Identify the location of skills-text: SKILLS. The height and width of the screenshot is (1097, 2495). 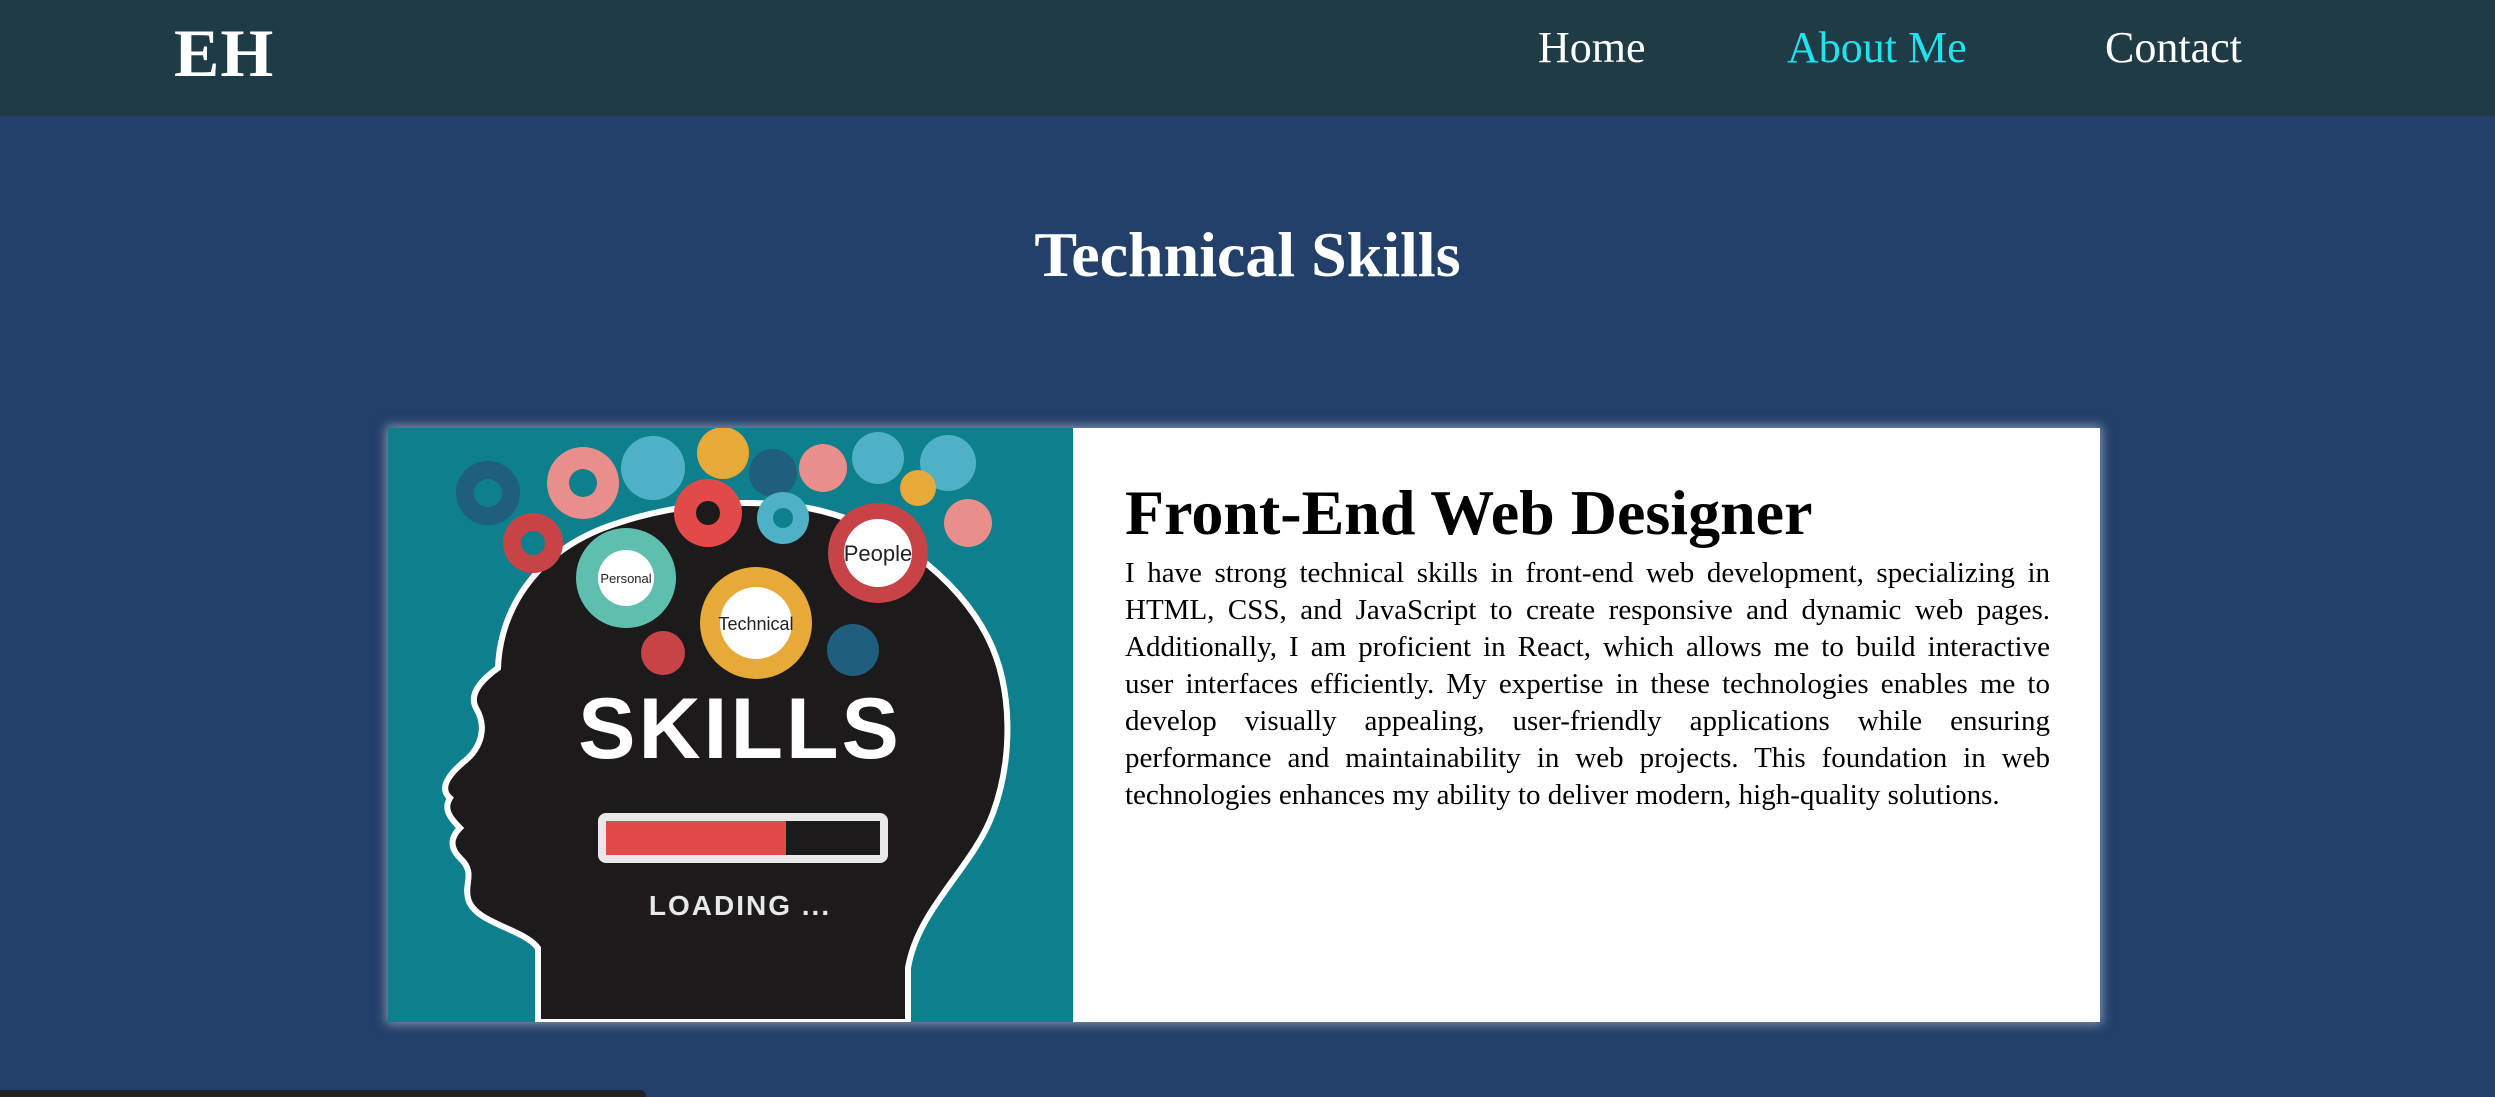
(740, 729).